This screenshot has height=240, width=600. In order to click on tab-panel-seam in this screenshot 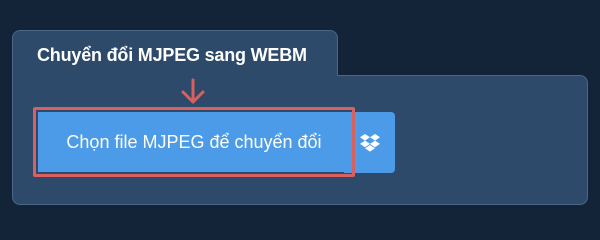, I will do `click(175, 75)`.